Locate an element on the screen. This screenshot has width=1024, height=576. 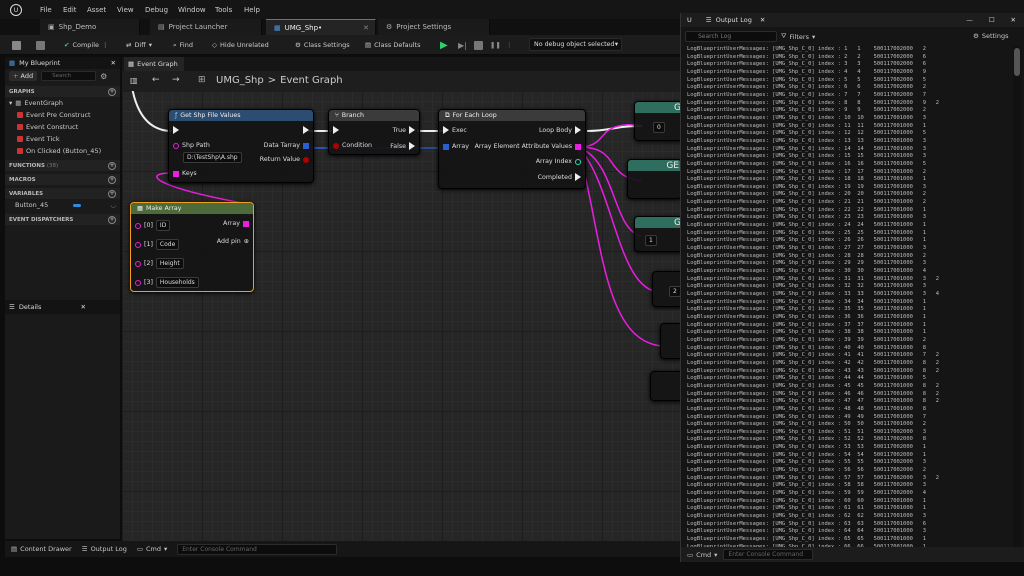
pin-value: ID is located at coordinates (163, 225).